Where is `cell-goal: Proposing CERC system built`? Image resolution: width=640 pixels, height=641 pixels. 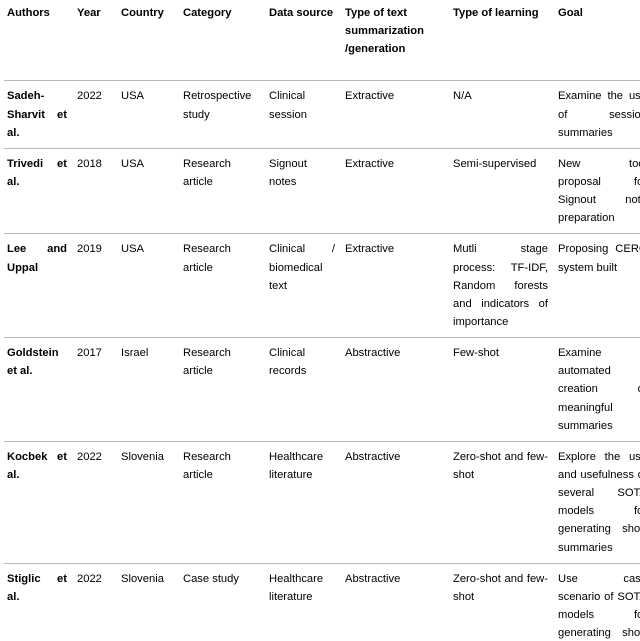 cell-goal: Proposing CERC system built is located at coordinates (599, 258).